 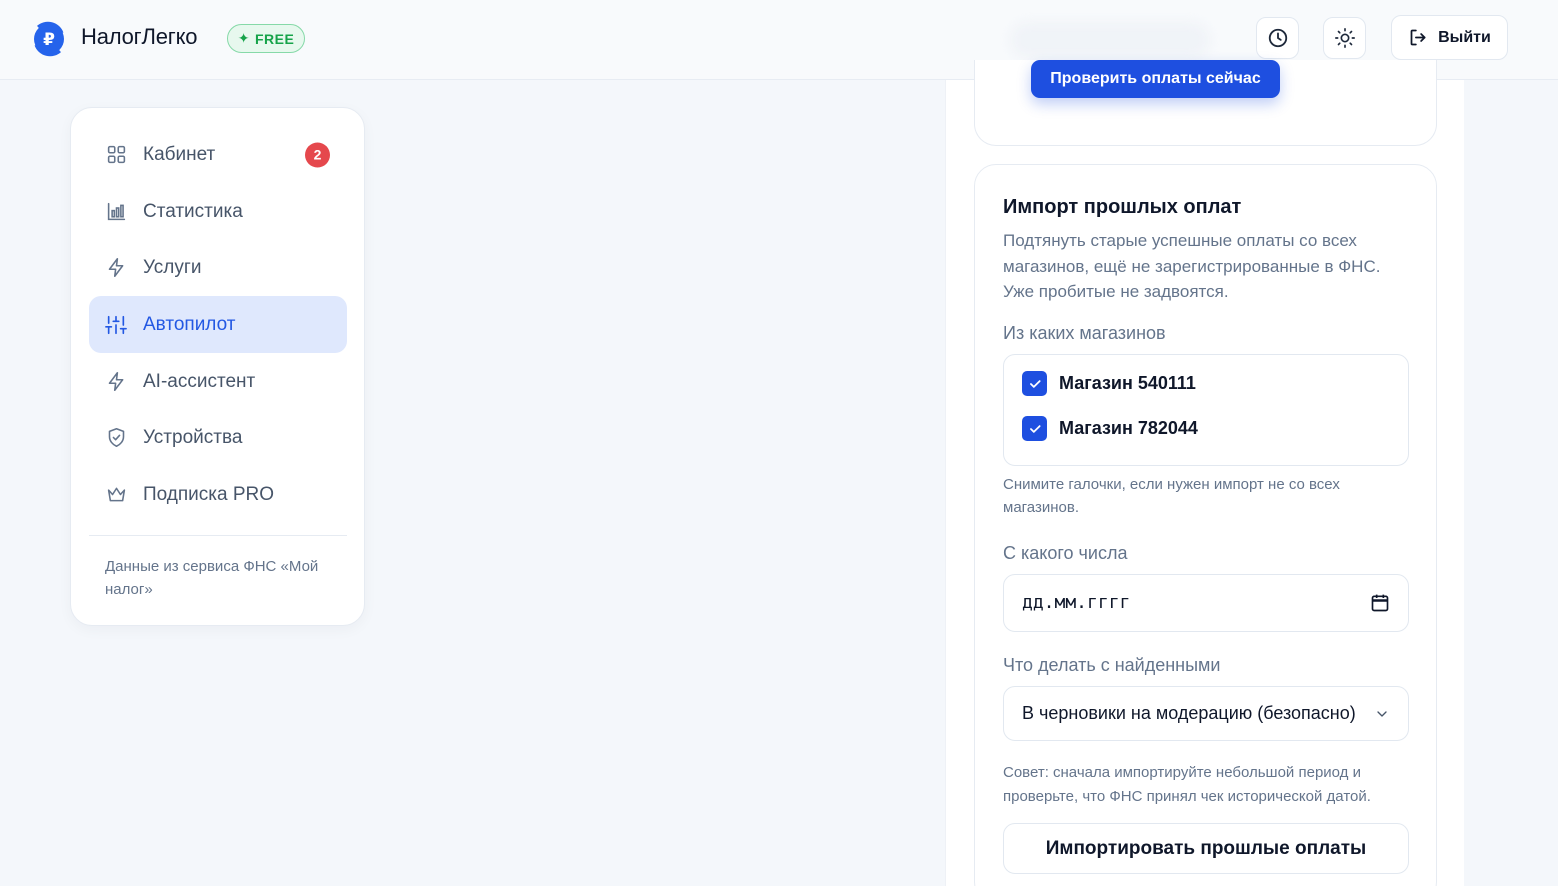 I want to click on plan-badge-label: FREE, so click(x=274, y=38).